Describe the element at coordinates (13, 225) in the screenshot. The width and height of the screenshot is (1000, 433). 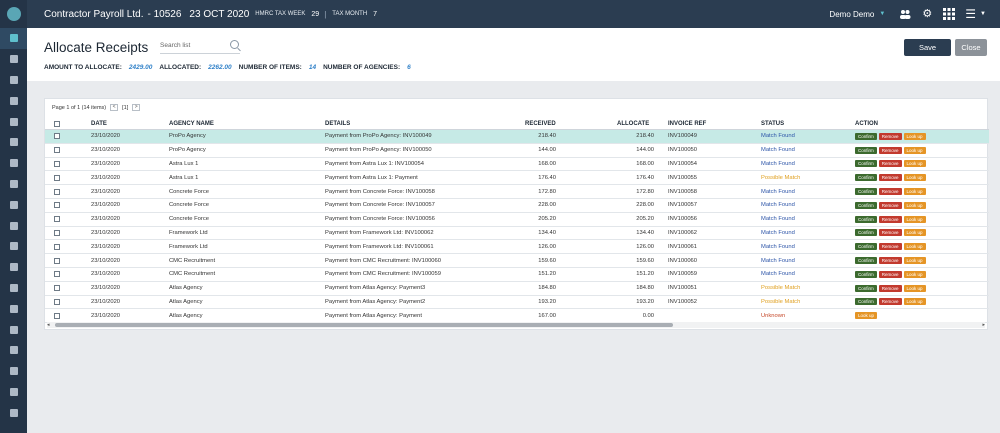
I see `briefcase-icon` at that location.